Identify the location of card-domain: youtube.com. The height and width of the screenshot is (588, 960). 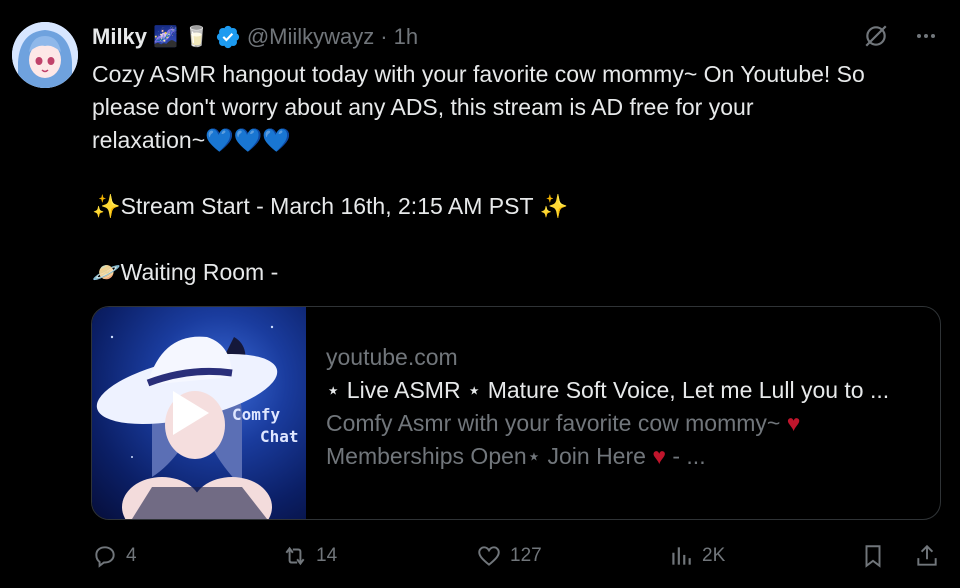
(392, 357).